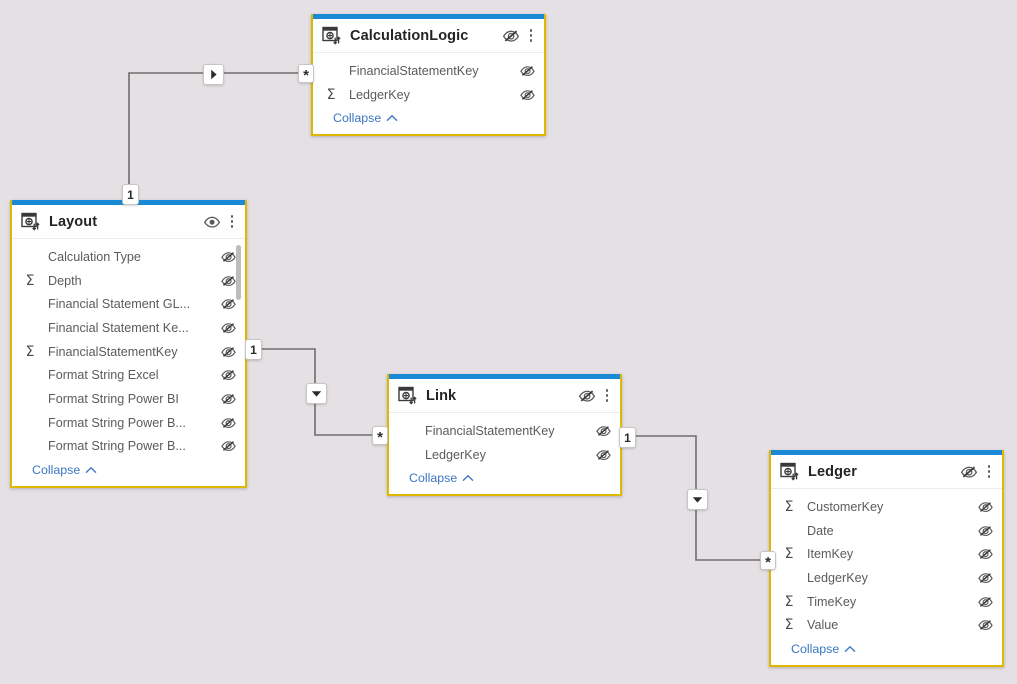 Image resolution: width=1017 pixels, height=684 pixels. I want to click on cardinality-badge-many-link: *, so click(380, 435).